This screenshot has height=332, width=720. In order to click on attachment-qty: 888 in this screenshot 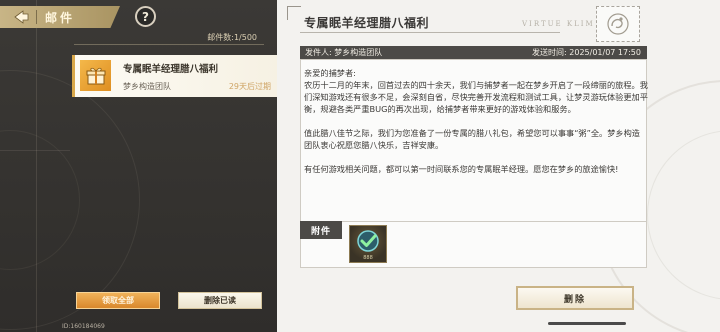, I will do `click(368, 258)`.